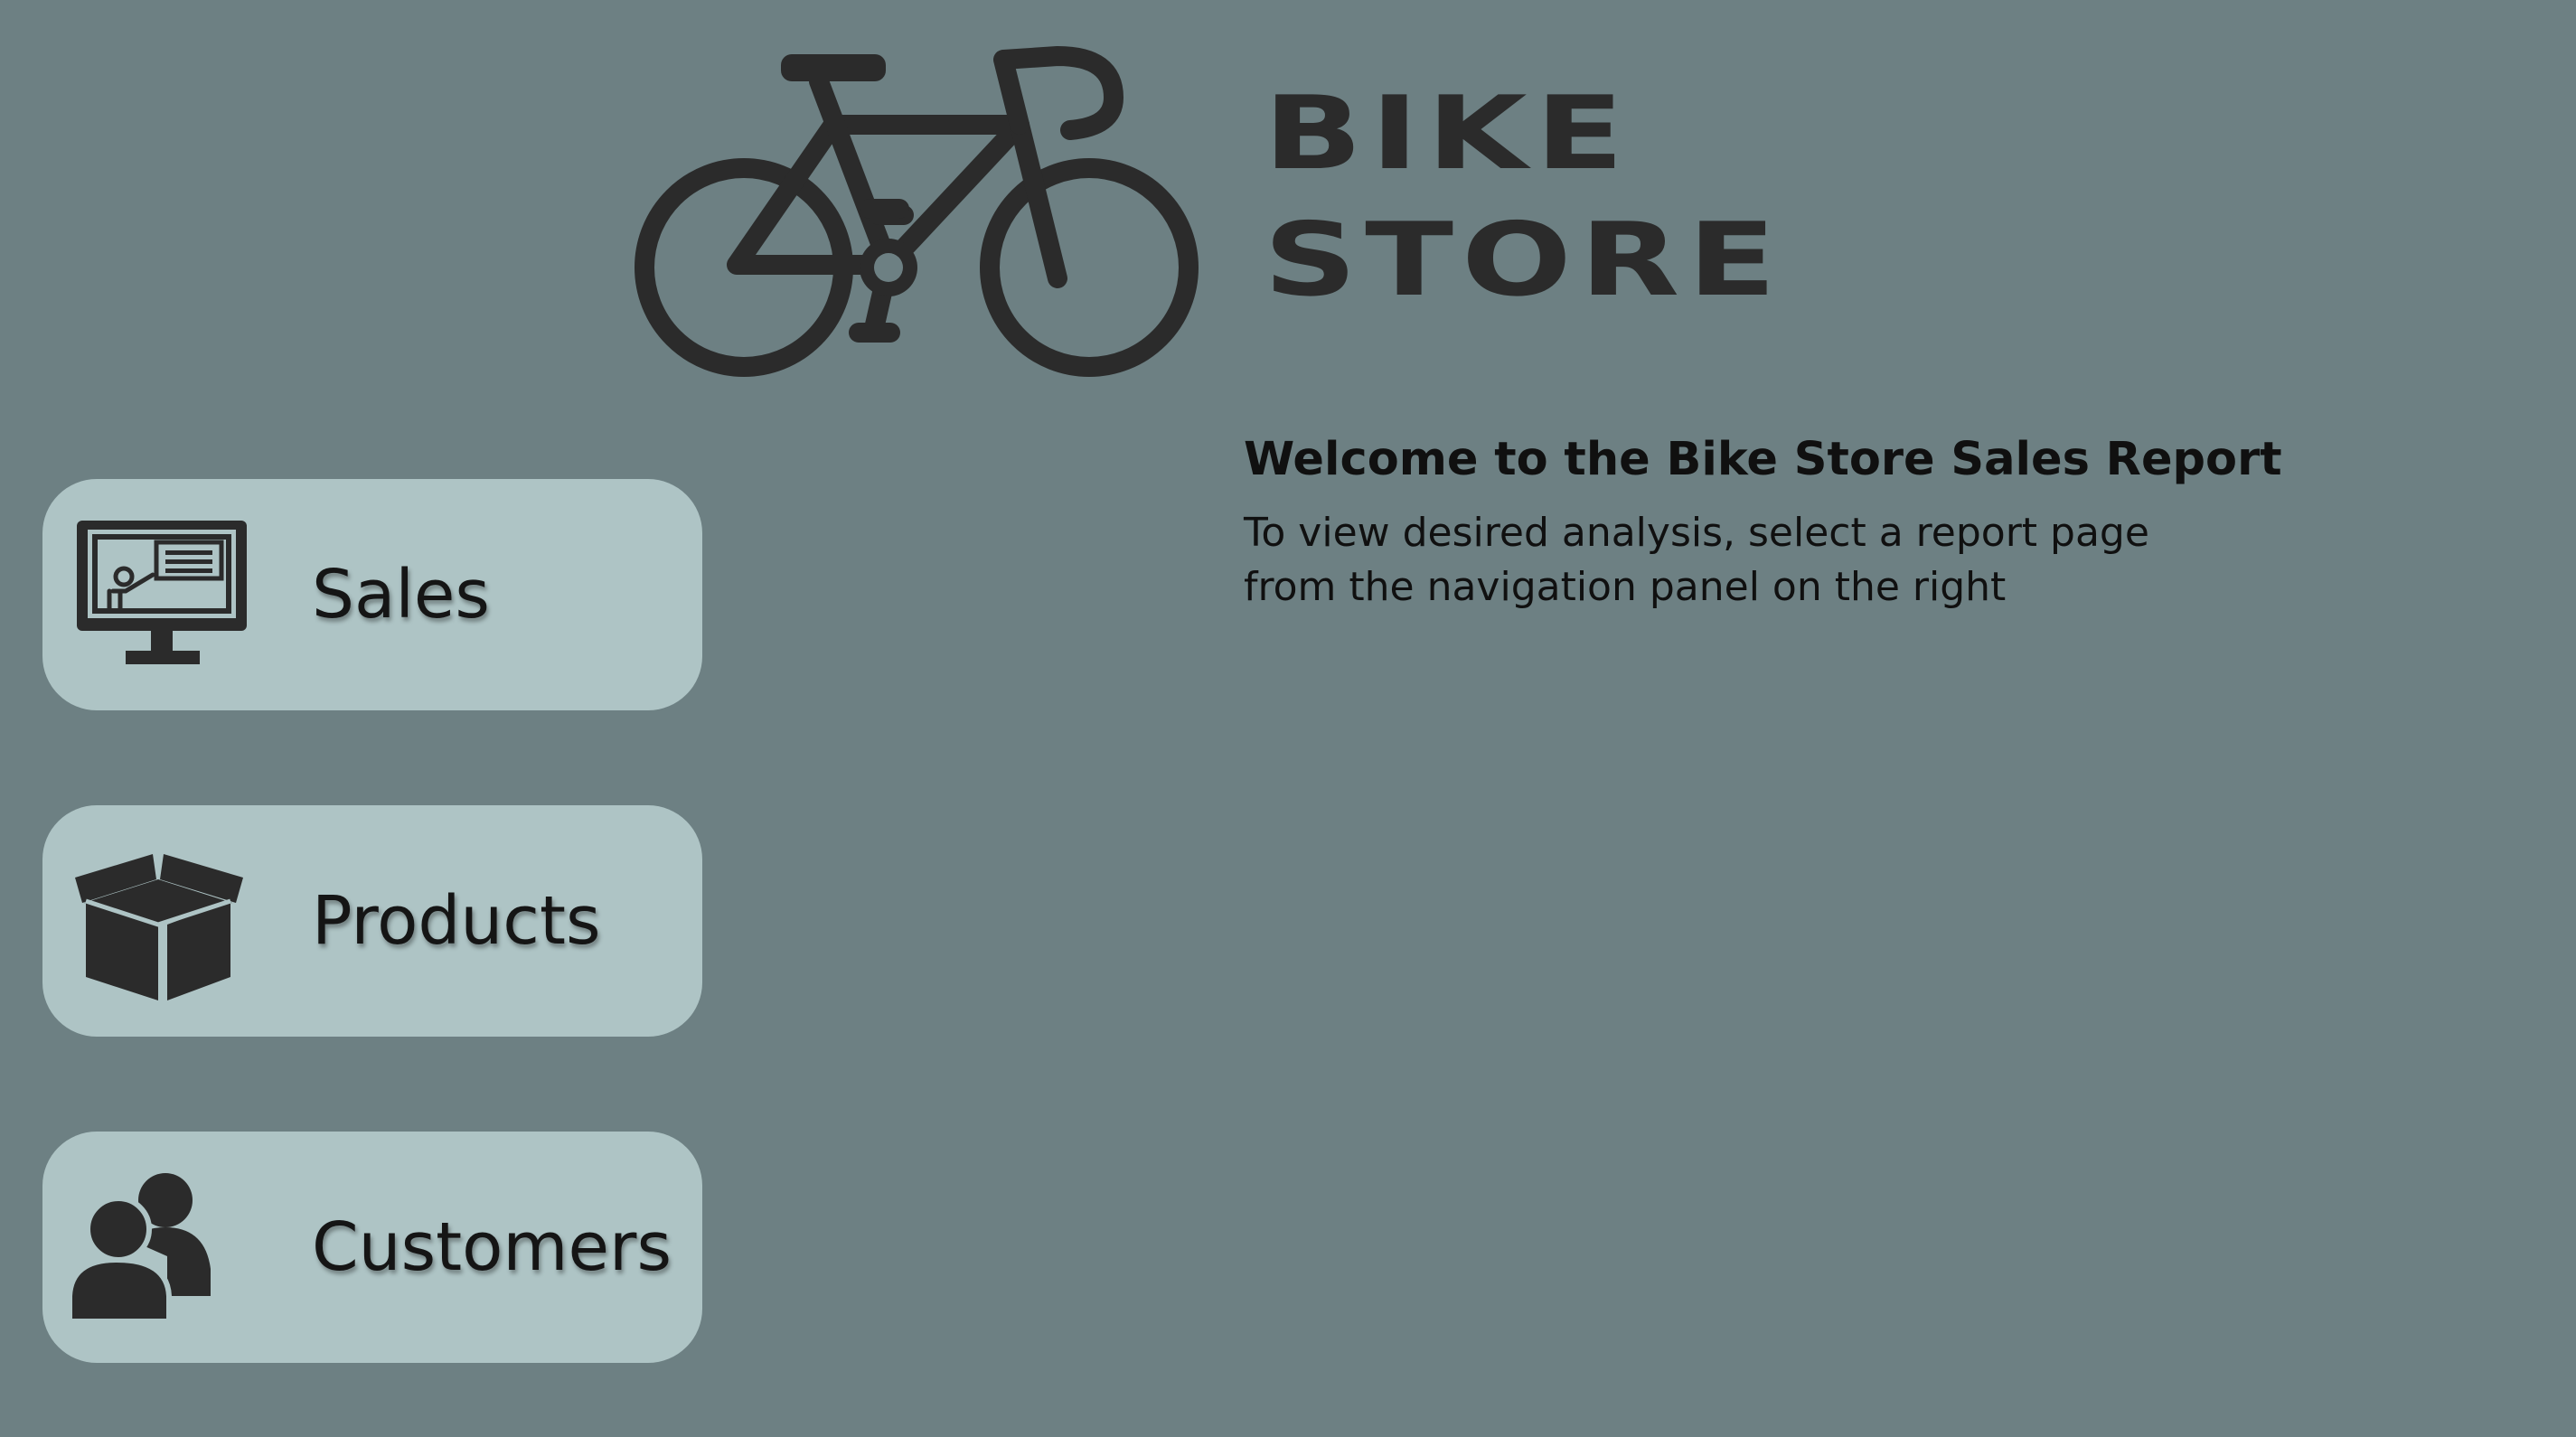  What do you see at coordinates (492, 1247) in the screenshot?
I see `nav-label-customers: Customers` at bounding box center [492, 1247].